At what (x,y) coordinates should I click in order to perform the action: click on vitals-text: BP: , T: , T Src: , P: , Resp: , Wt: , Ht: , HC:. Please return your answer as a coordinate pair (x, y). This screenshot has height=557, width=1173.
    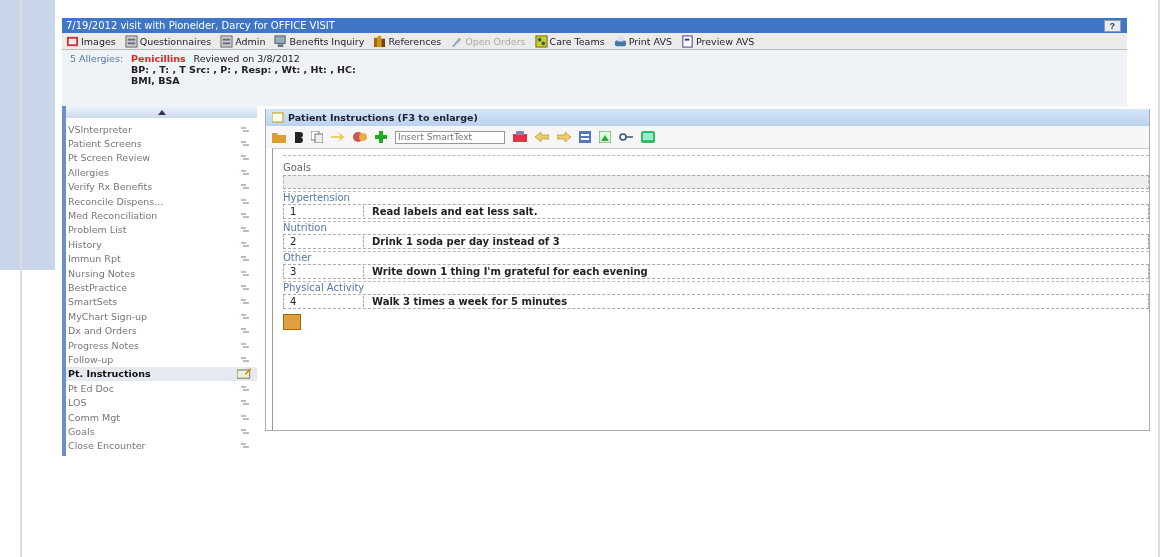
    Looking at the image, I should click on (244, 69).